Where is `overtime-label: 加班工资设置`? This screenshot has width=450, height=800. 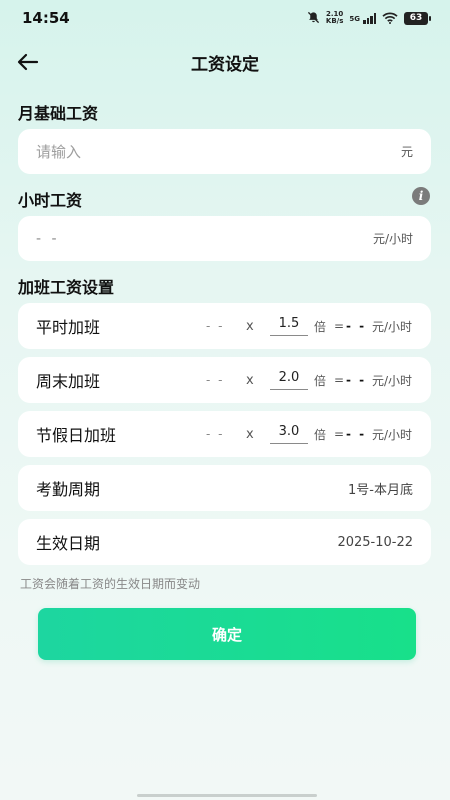 overtime-label: 加班工资设置 is located at coordinates (66, 287).